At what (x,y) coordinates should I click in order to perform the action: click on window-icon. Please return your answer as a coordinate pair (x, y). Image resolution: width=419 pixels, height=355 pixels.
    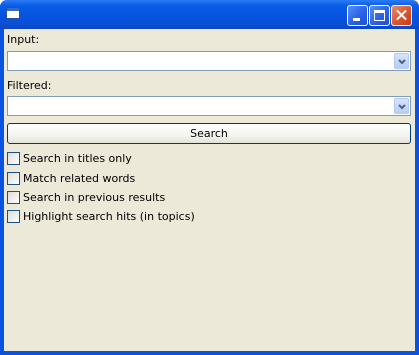
    Looking at the image, I should click on (13, 13).